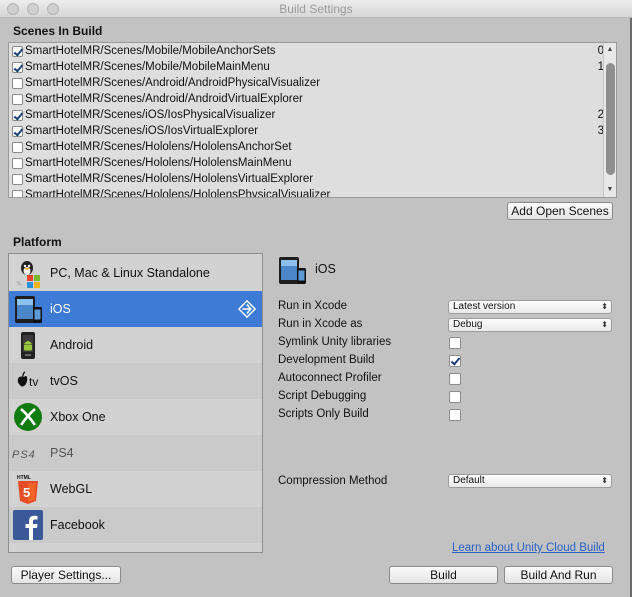  Describe the element at coordinates (77, 525) in the screenshot. I see `platform-label: Facebook` at that location.